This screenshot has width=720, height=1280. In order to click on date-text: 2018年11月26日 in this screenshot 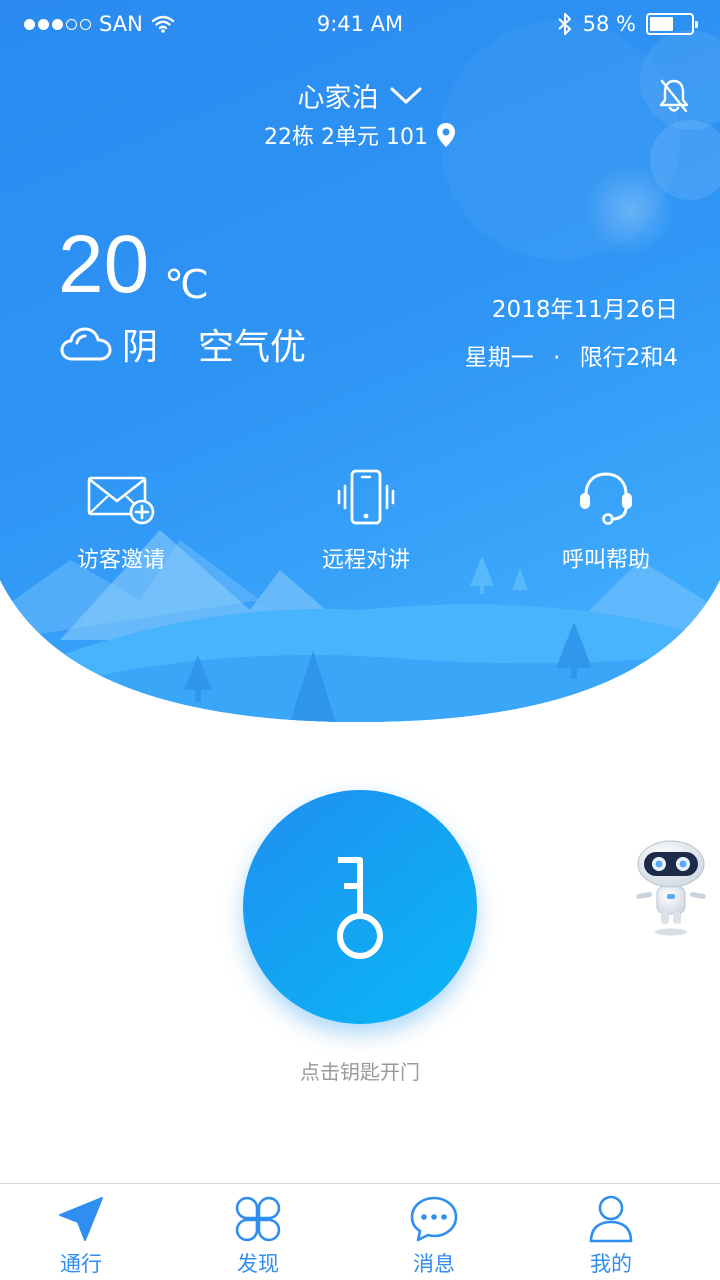, I will do `click(584, 310)`.